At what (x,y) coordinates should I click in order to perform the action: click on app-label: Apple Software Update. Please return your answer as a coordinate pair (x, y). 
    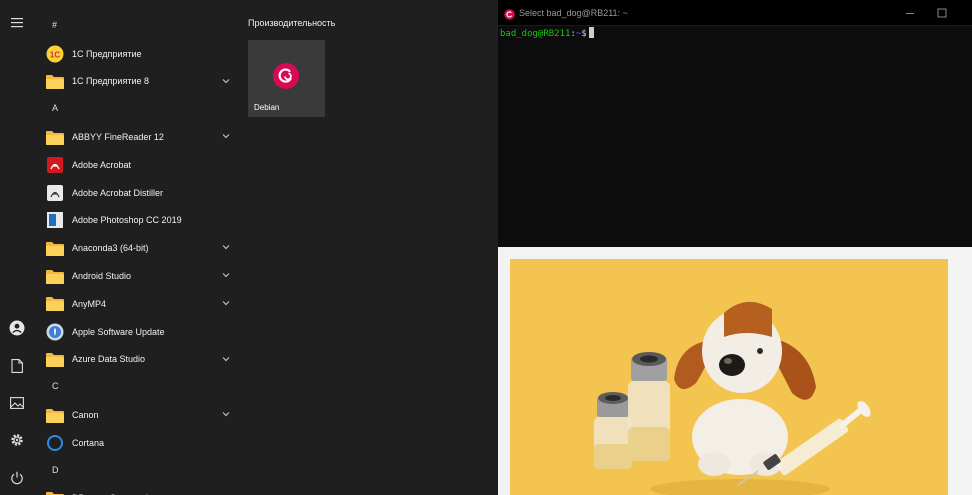
    Looking at the image, I should click on (118, 331).